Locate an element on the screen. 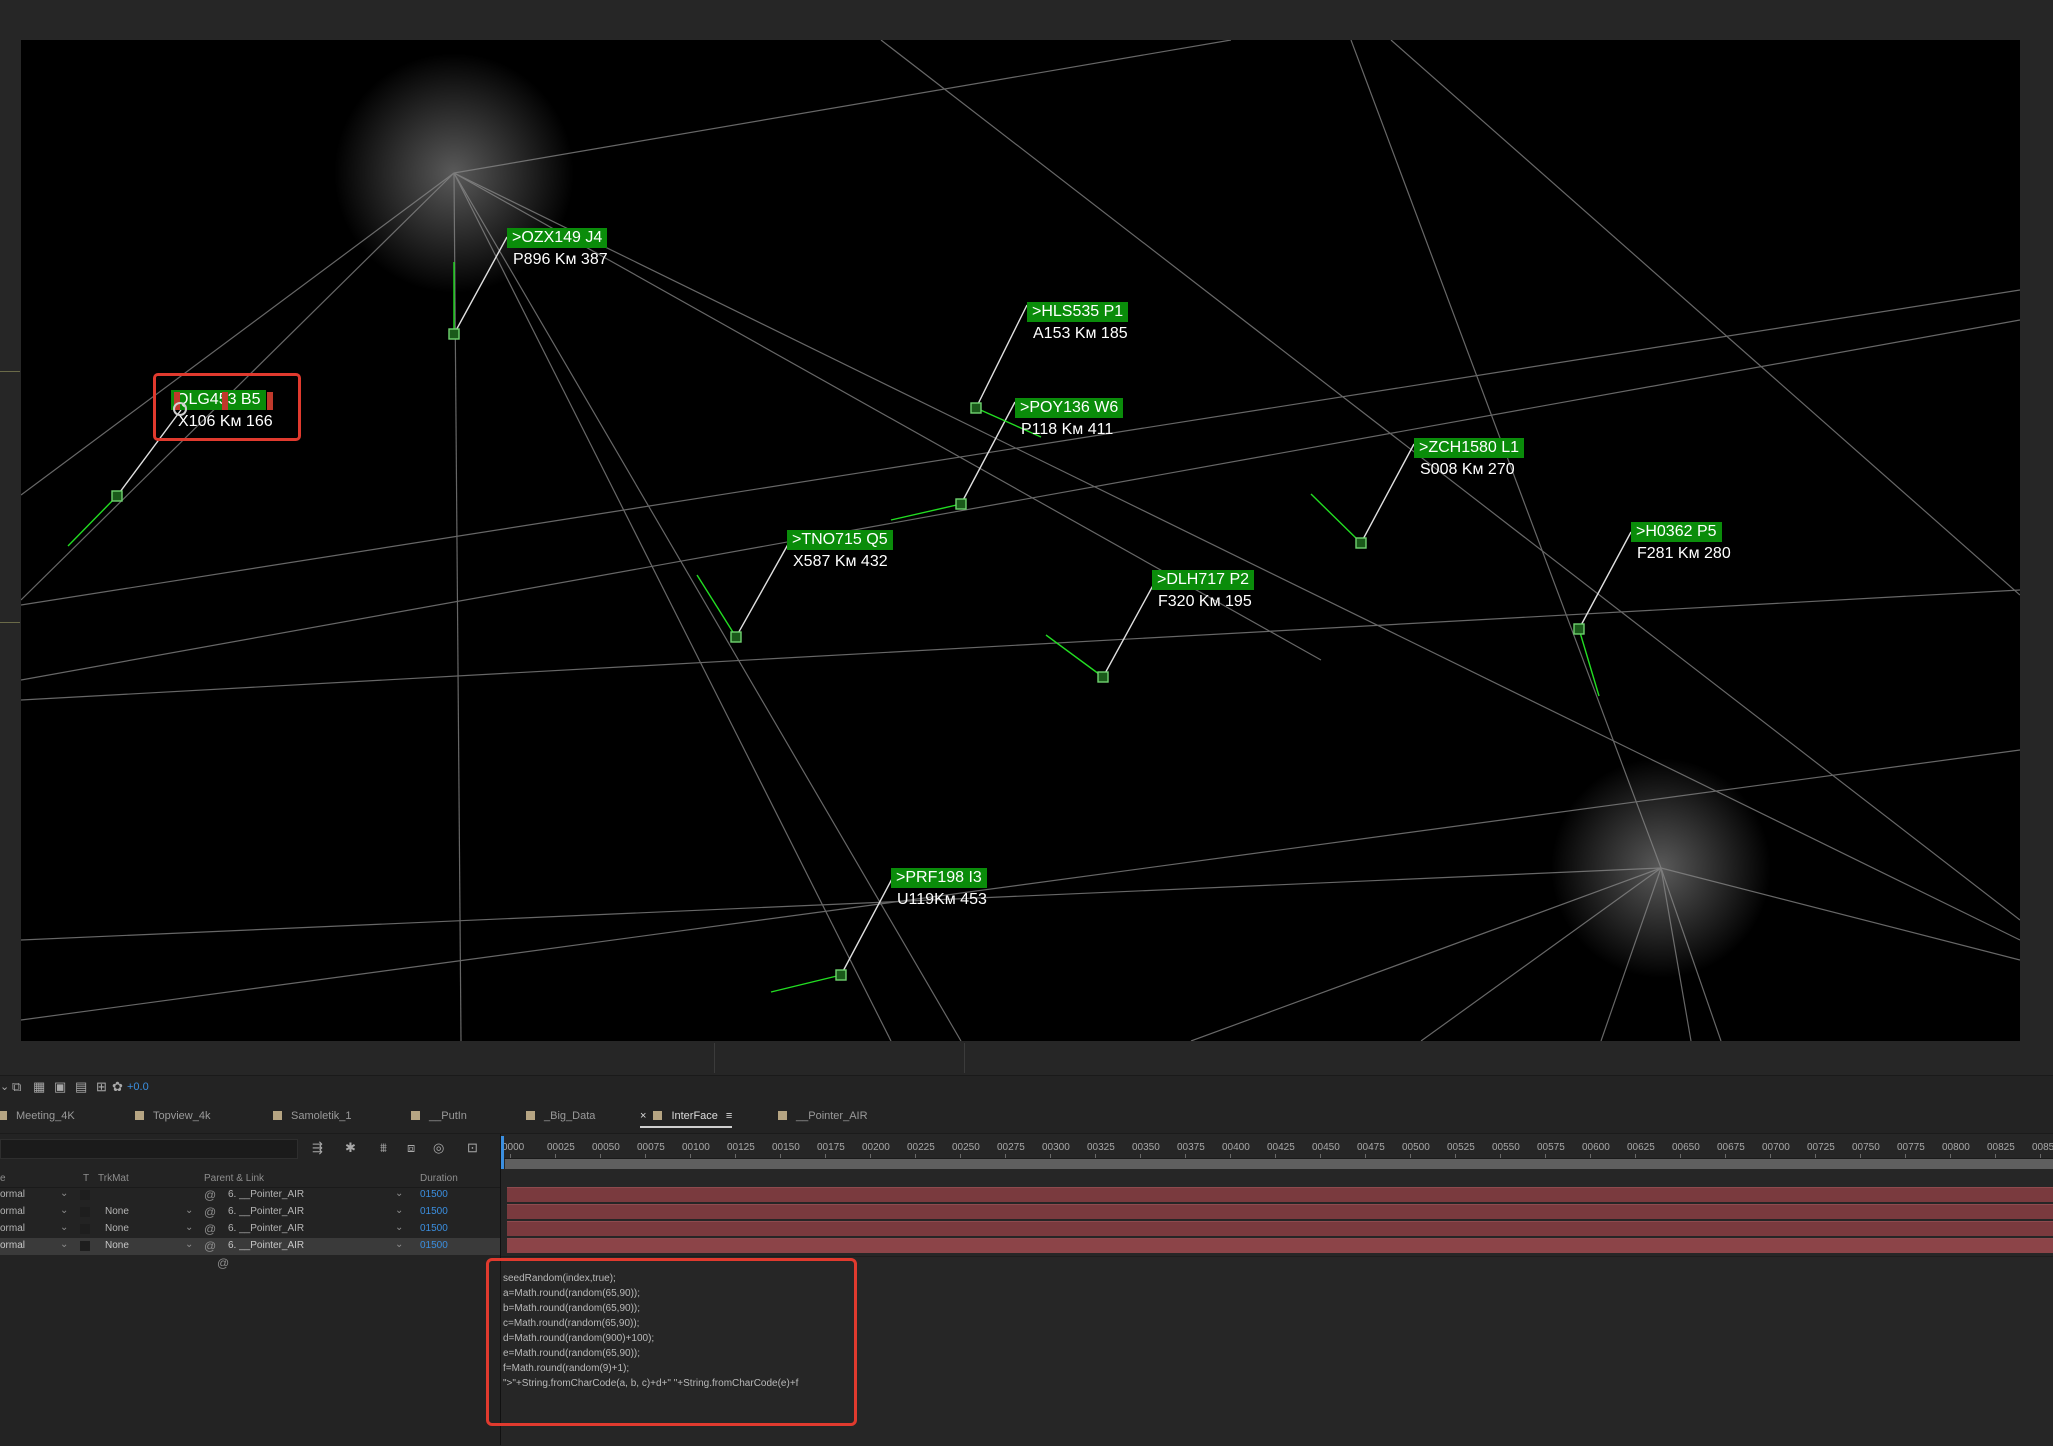 This screenshot has width=2053, height=1446. transparency-grid-icon: ▦ is located at coordinates (39, 1087).